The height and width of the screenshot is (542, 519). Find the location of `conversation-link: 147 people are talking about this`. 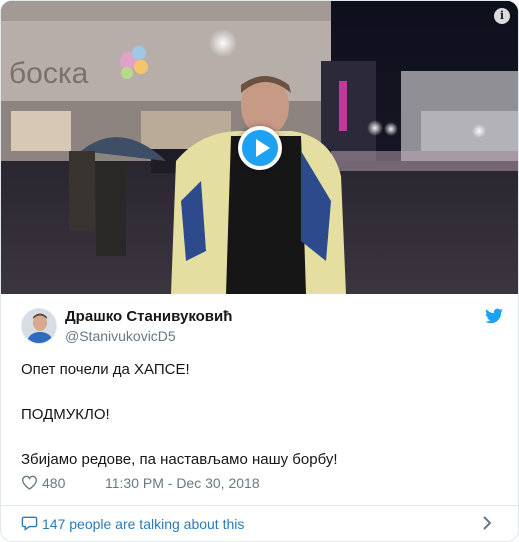

conversation-link: 147 people are talking about this is located at coordinates (259, 523).